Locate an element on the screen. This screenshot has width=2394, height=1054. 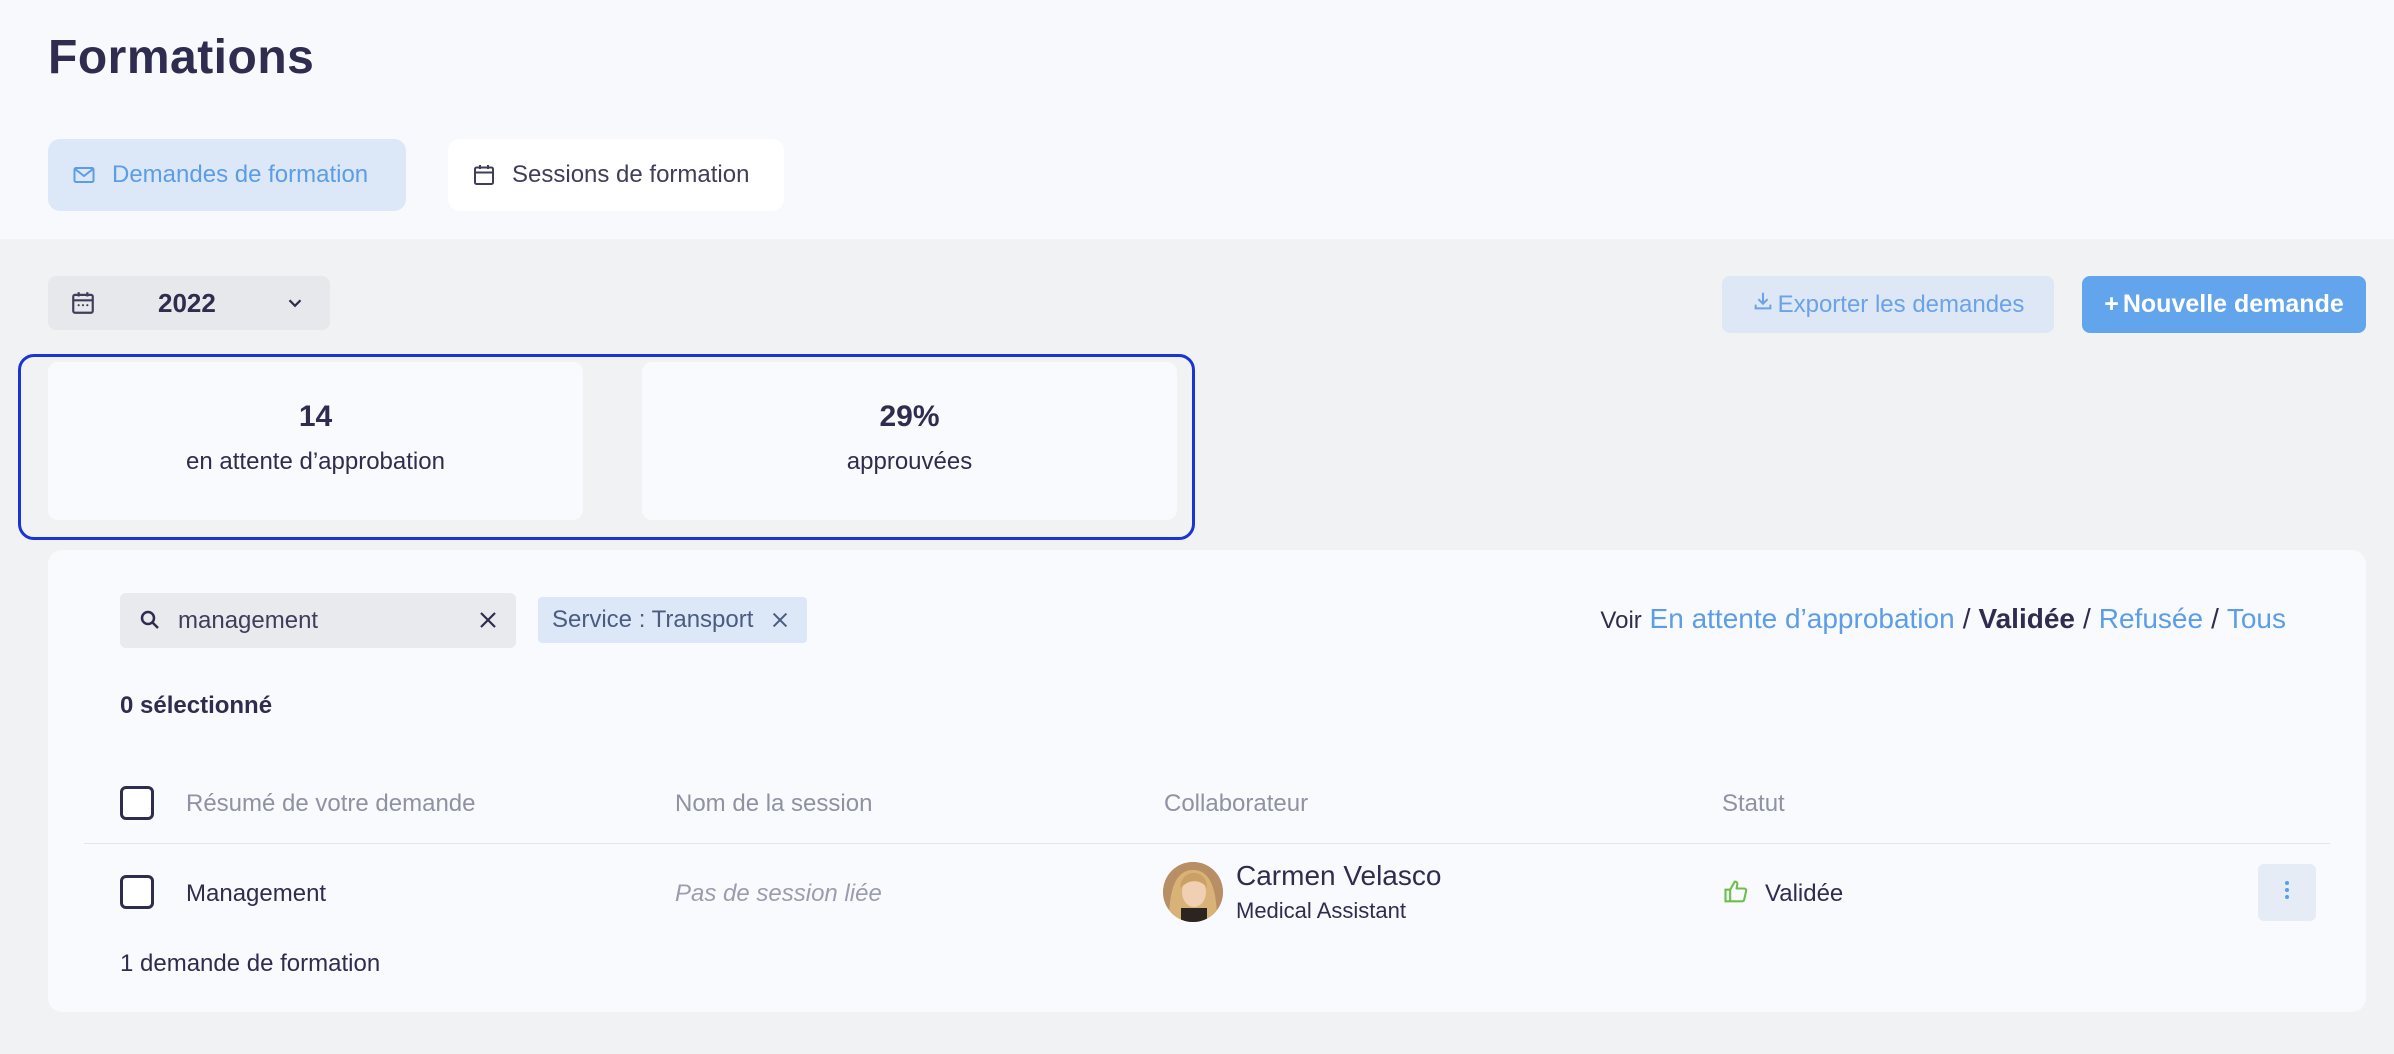
tab-demandes-de-formation: Demandes de formation is located at coordinates (227, 175).